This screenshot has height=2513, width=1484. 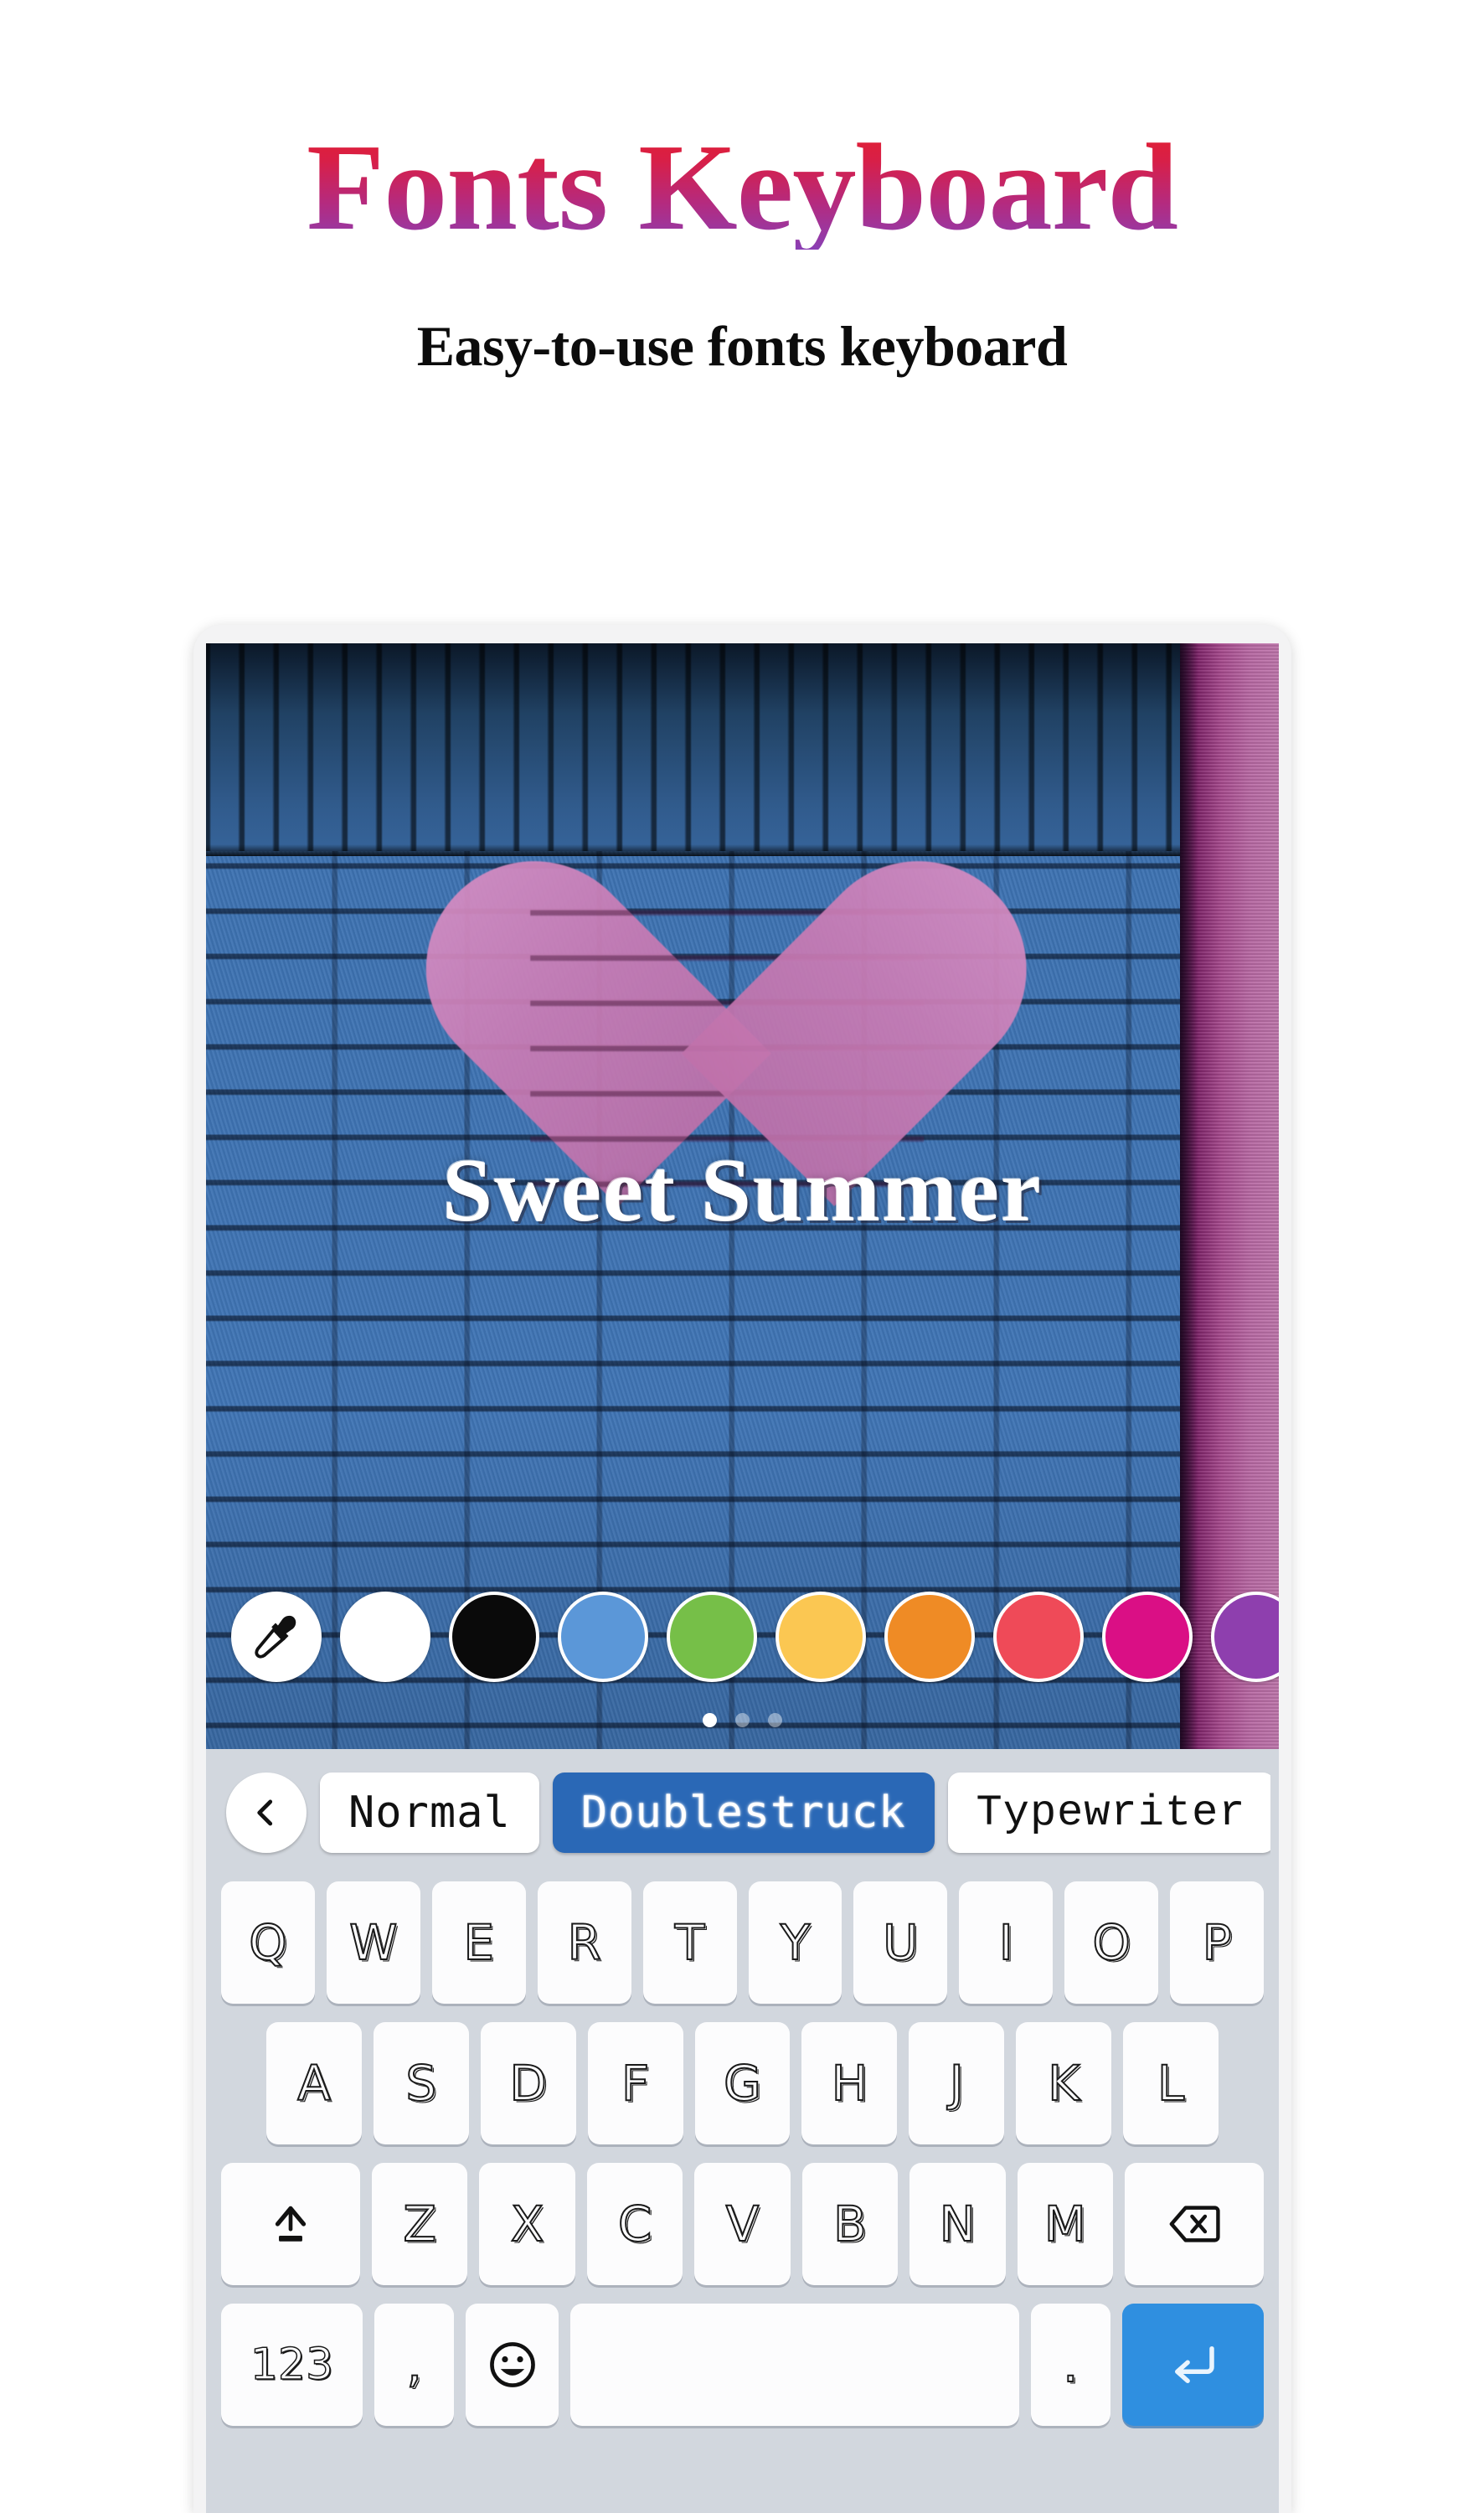 I want to click on key-w: W, so click(x=373, y=1942).